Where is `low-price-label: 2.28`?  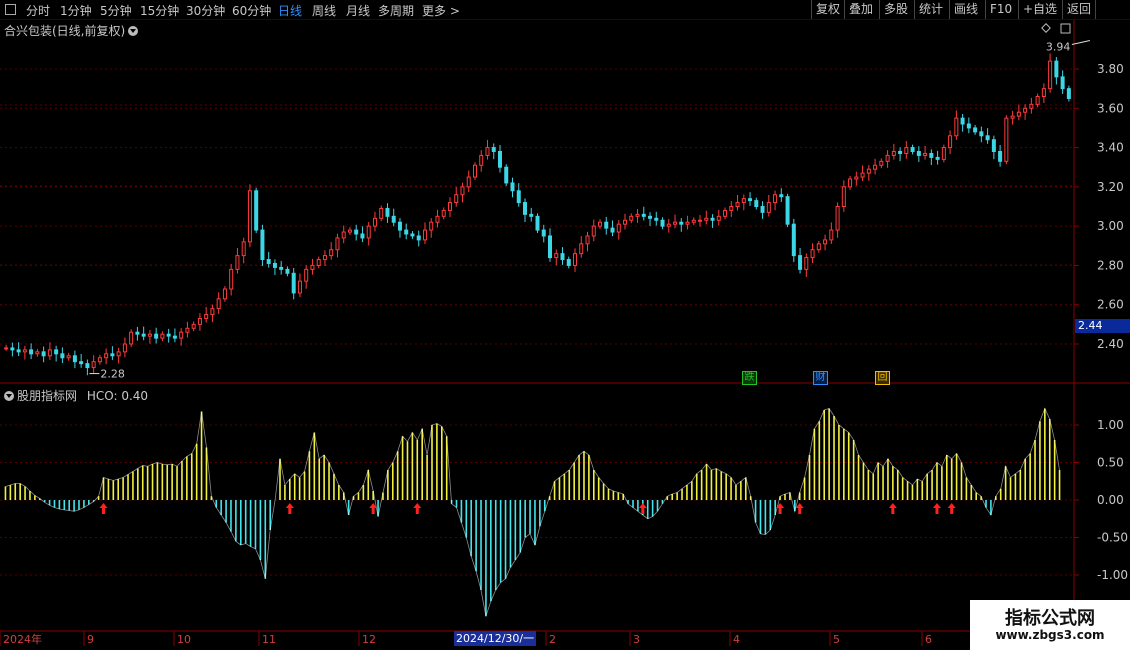
low-price-label: 2.28 is located at coordinates (112, 374).